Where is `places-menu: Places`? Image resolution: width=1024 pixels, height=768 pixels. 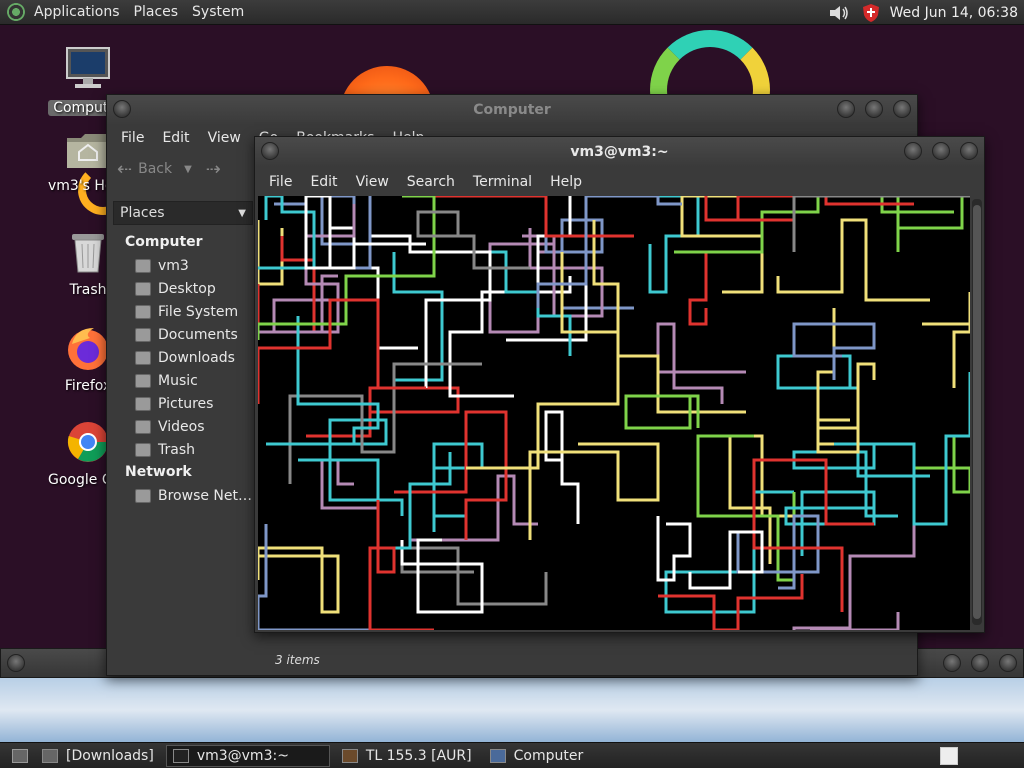
places-menu: Places is located at coordinates (156, 12).